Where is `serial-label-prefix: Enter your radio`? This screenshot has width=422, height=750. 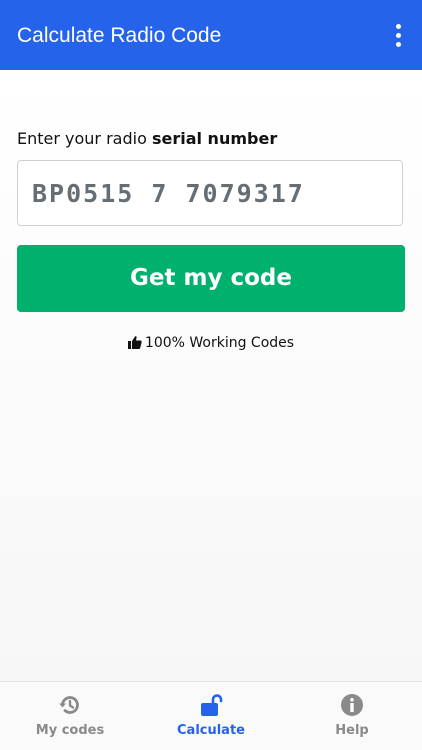
serial-label-prefix: Enter your radio is located at coordinates (84, 138).